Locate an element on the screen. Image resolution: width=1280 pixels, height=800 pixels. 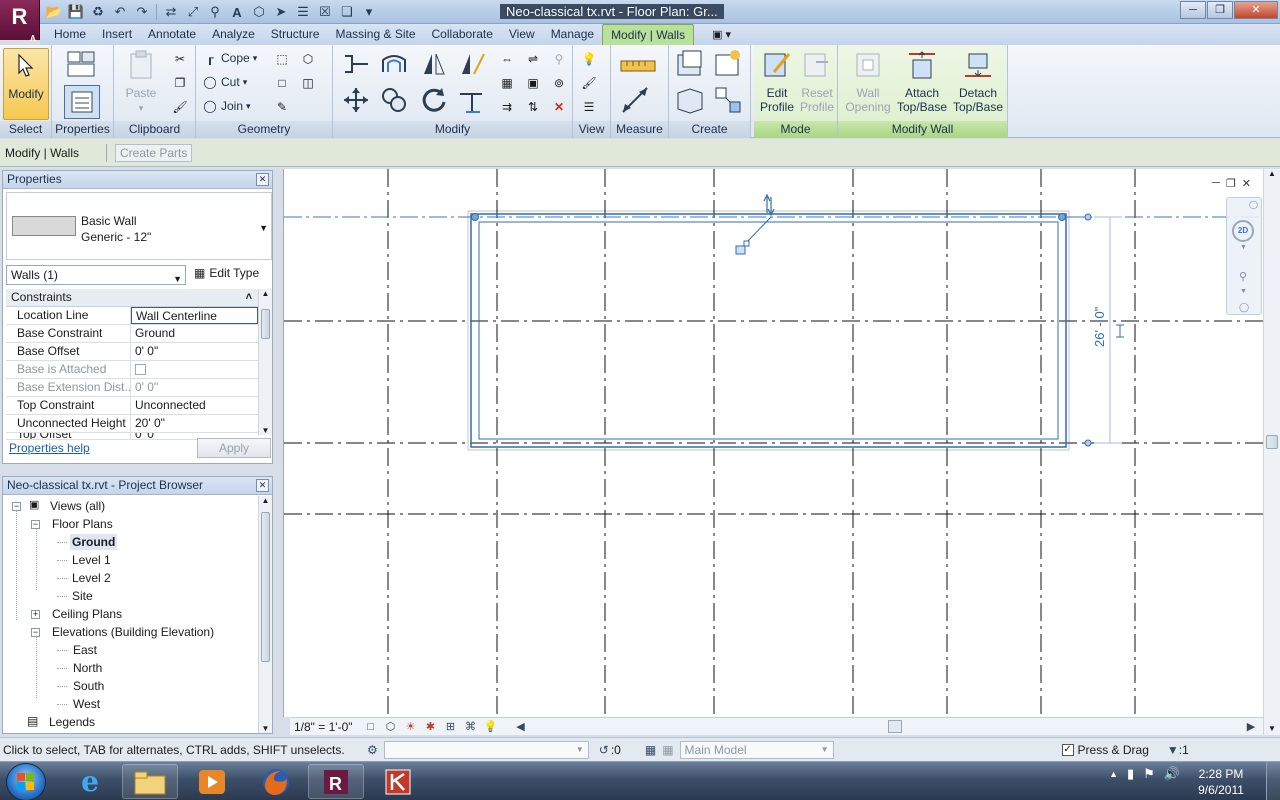
drawing-vertical-scrollbar: ▲ ▼ is located at coordinates (1271, 452).